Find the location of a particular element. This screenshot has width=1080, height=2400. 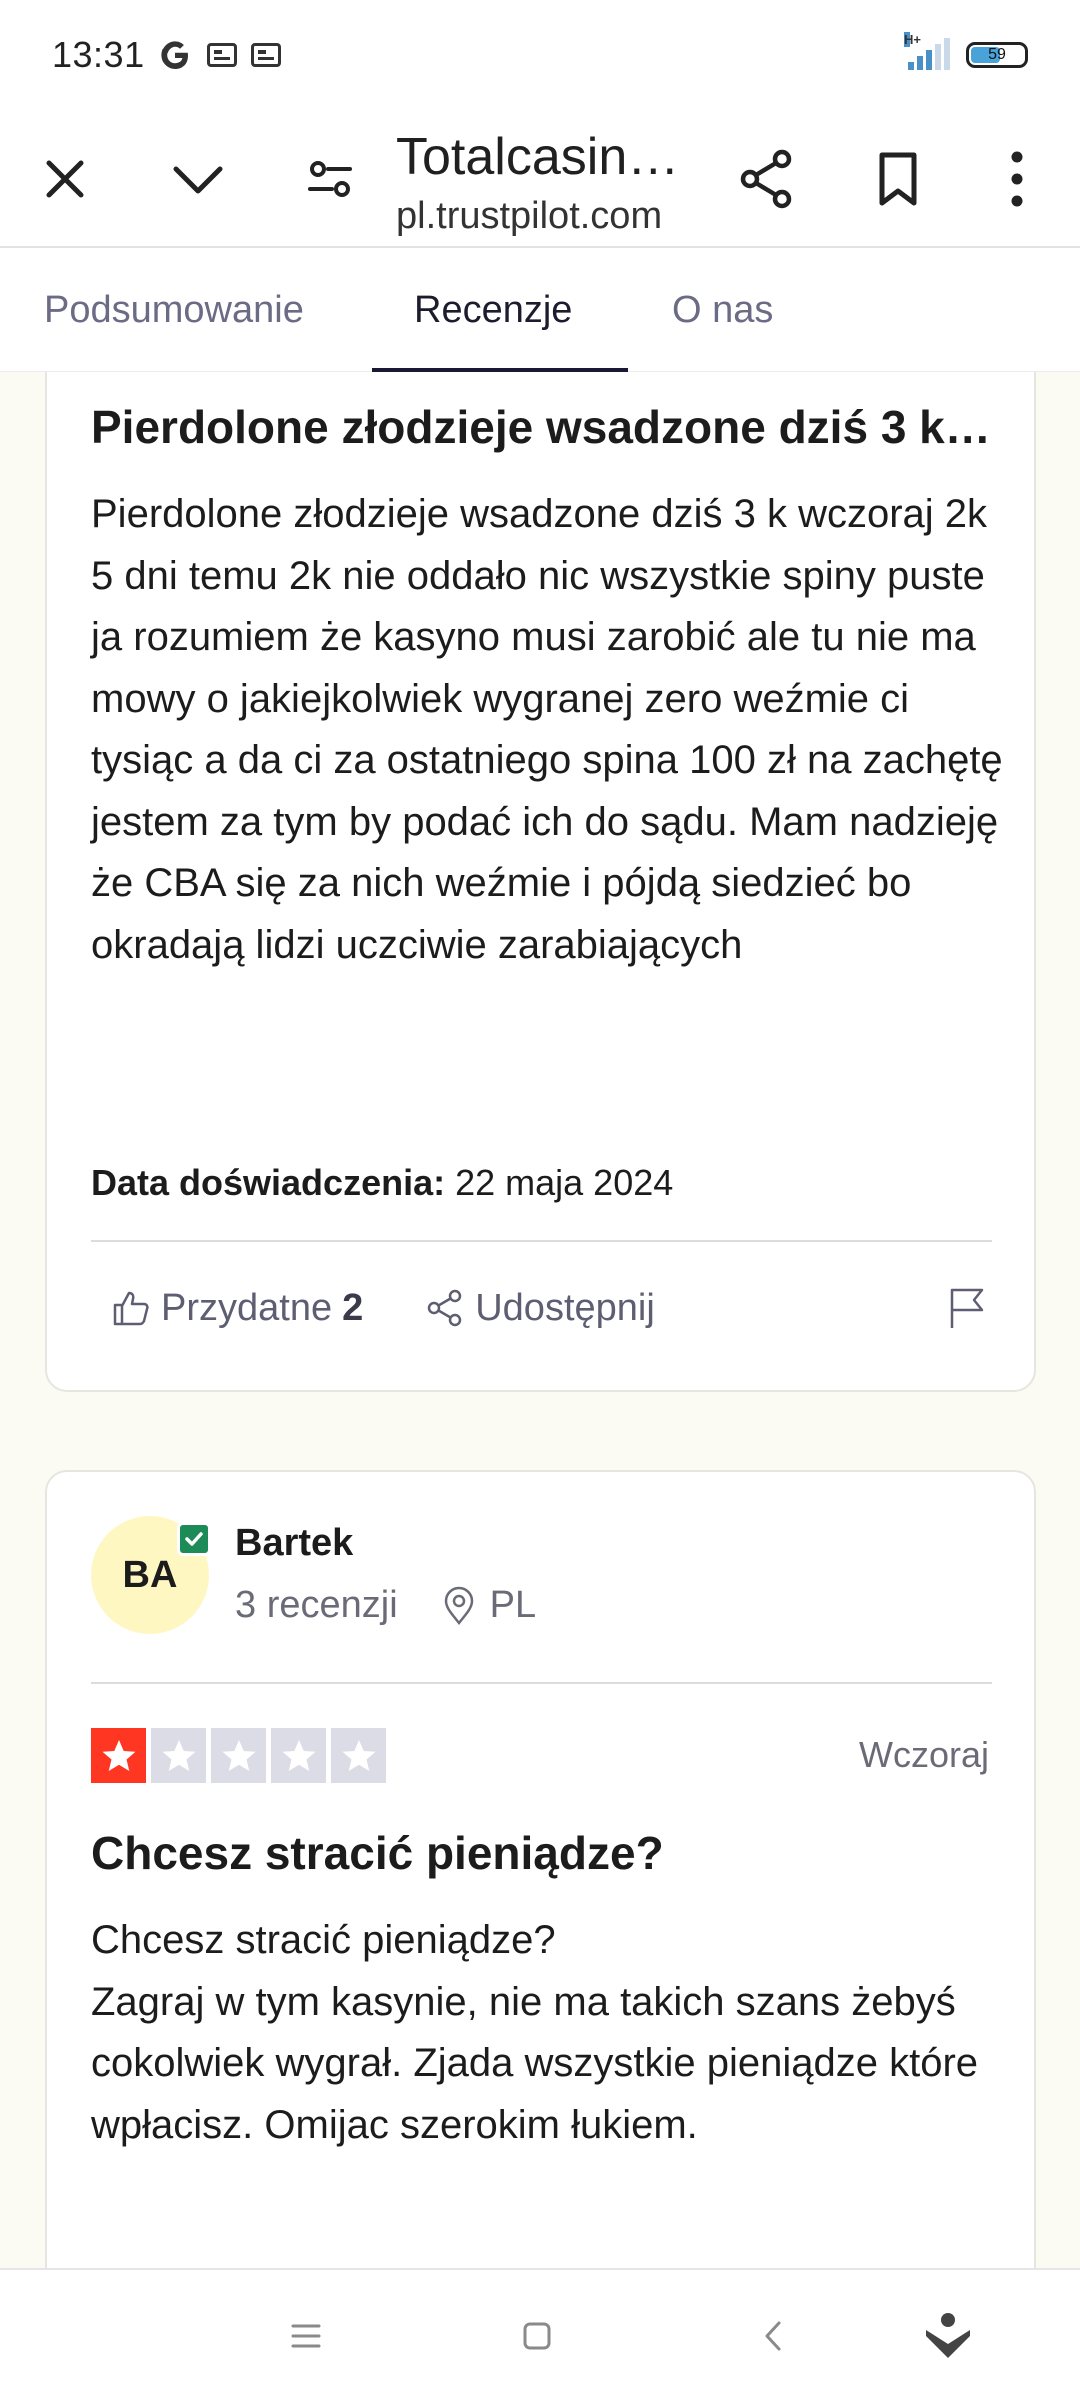

tab-bar: Podsumowanie Recenzje O nas is located at coordinates (540, 310).